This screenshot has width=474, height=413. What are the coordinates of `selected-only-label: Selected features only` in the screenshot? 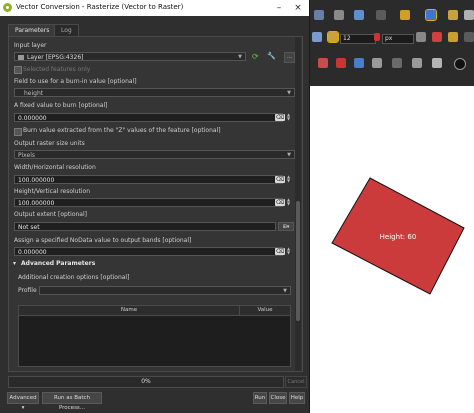 It's located at (57, 69).